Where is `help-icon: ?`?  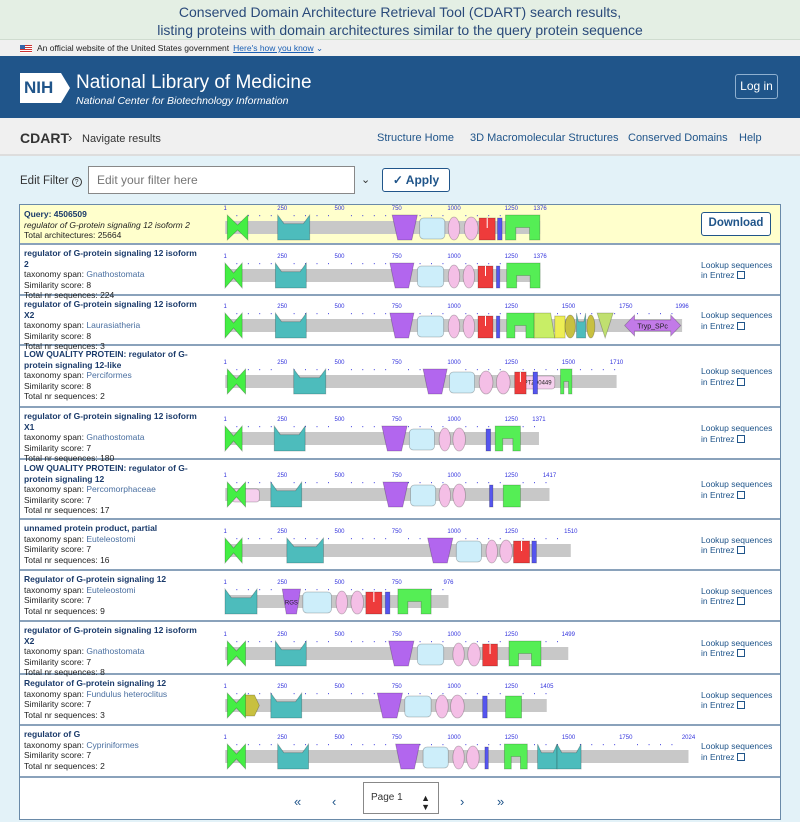 help-icon: ? is located at coordinates (76, 182).